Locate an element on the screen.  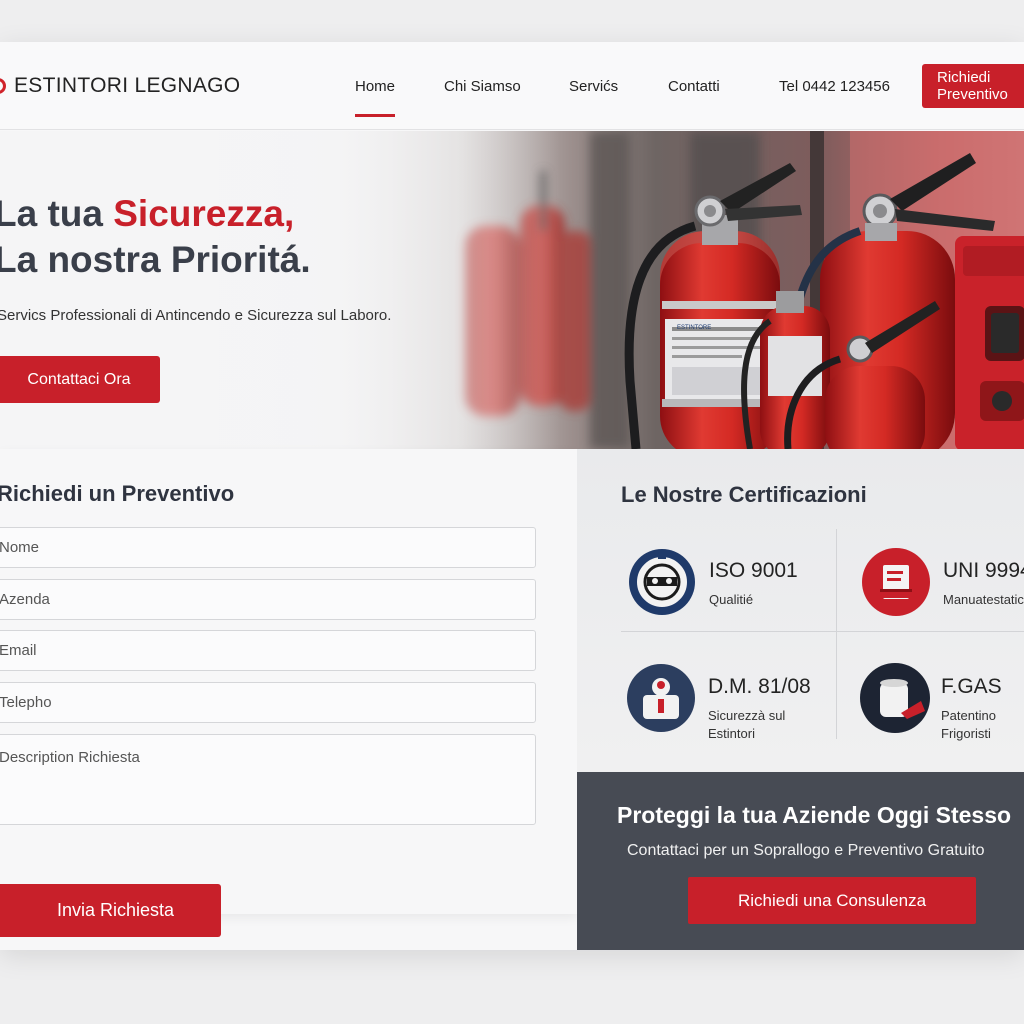
request-quote-nav-button: Richiedi Preventivo is located at coordinates (973, 86).